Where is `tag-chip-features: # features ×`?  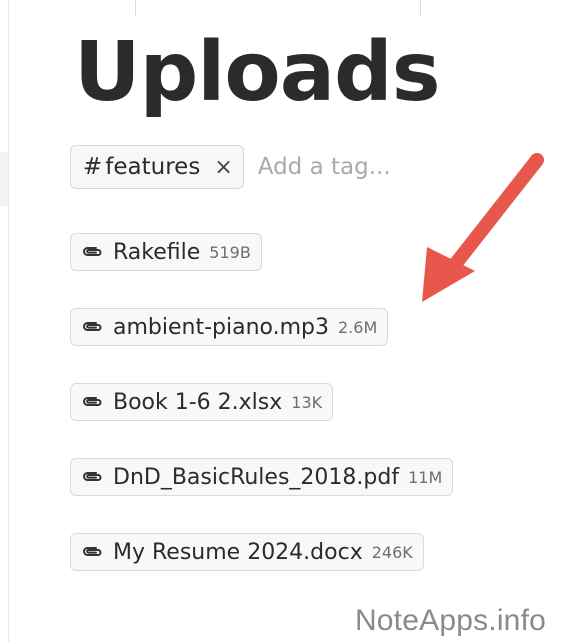
tag-chip-features: # features × is located at coordinates (157, 167).